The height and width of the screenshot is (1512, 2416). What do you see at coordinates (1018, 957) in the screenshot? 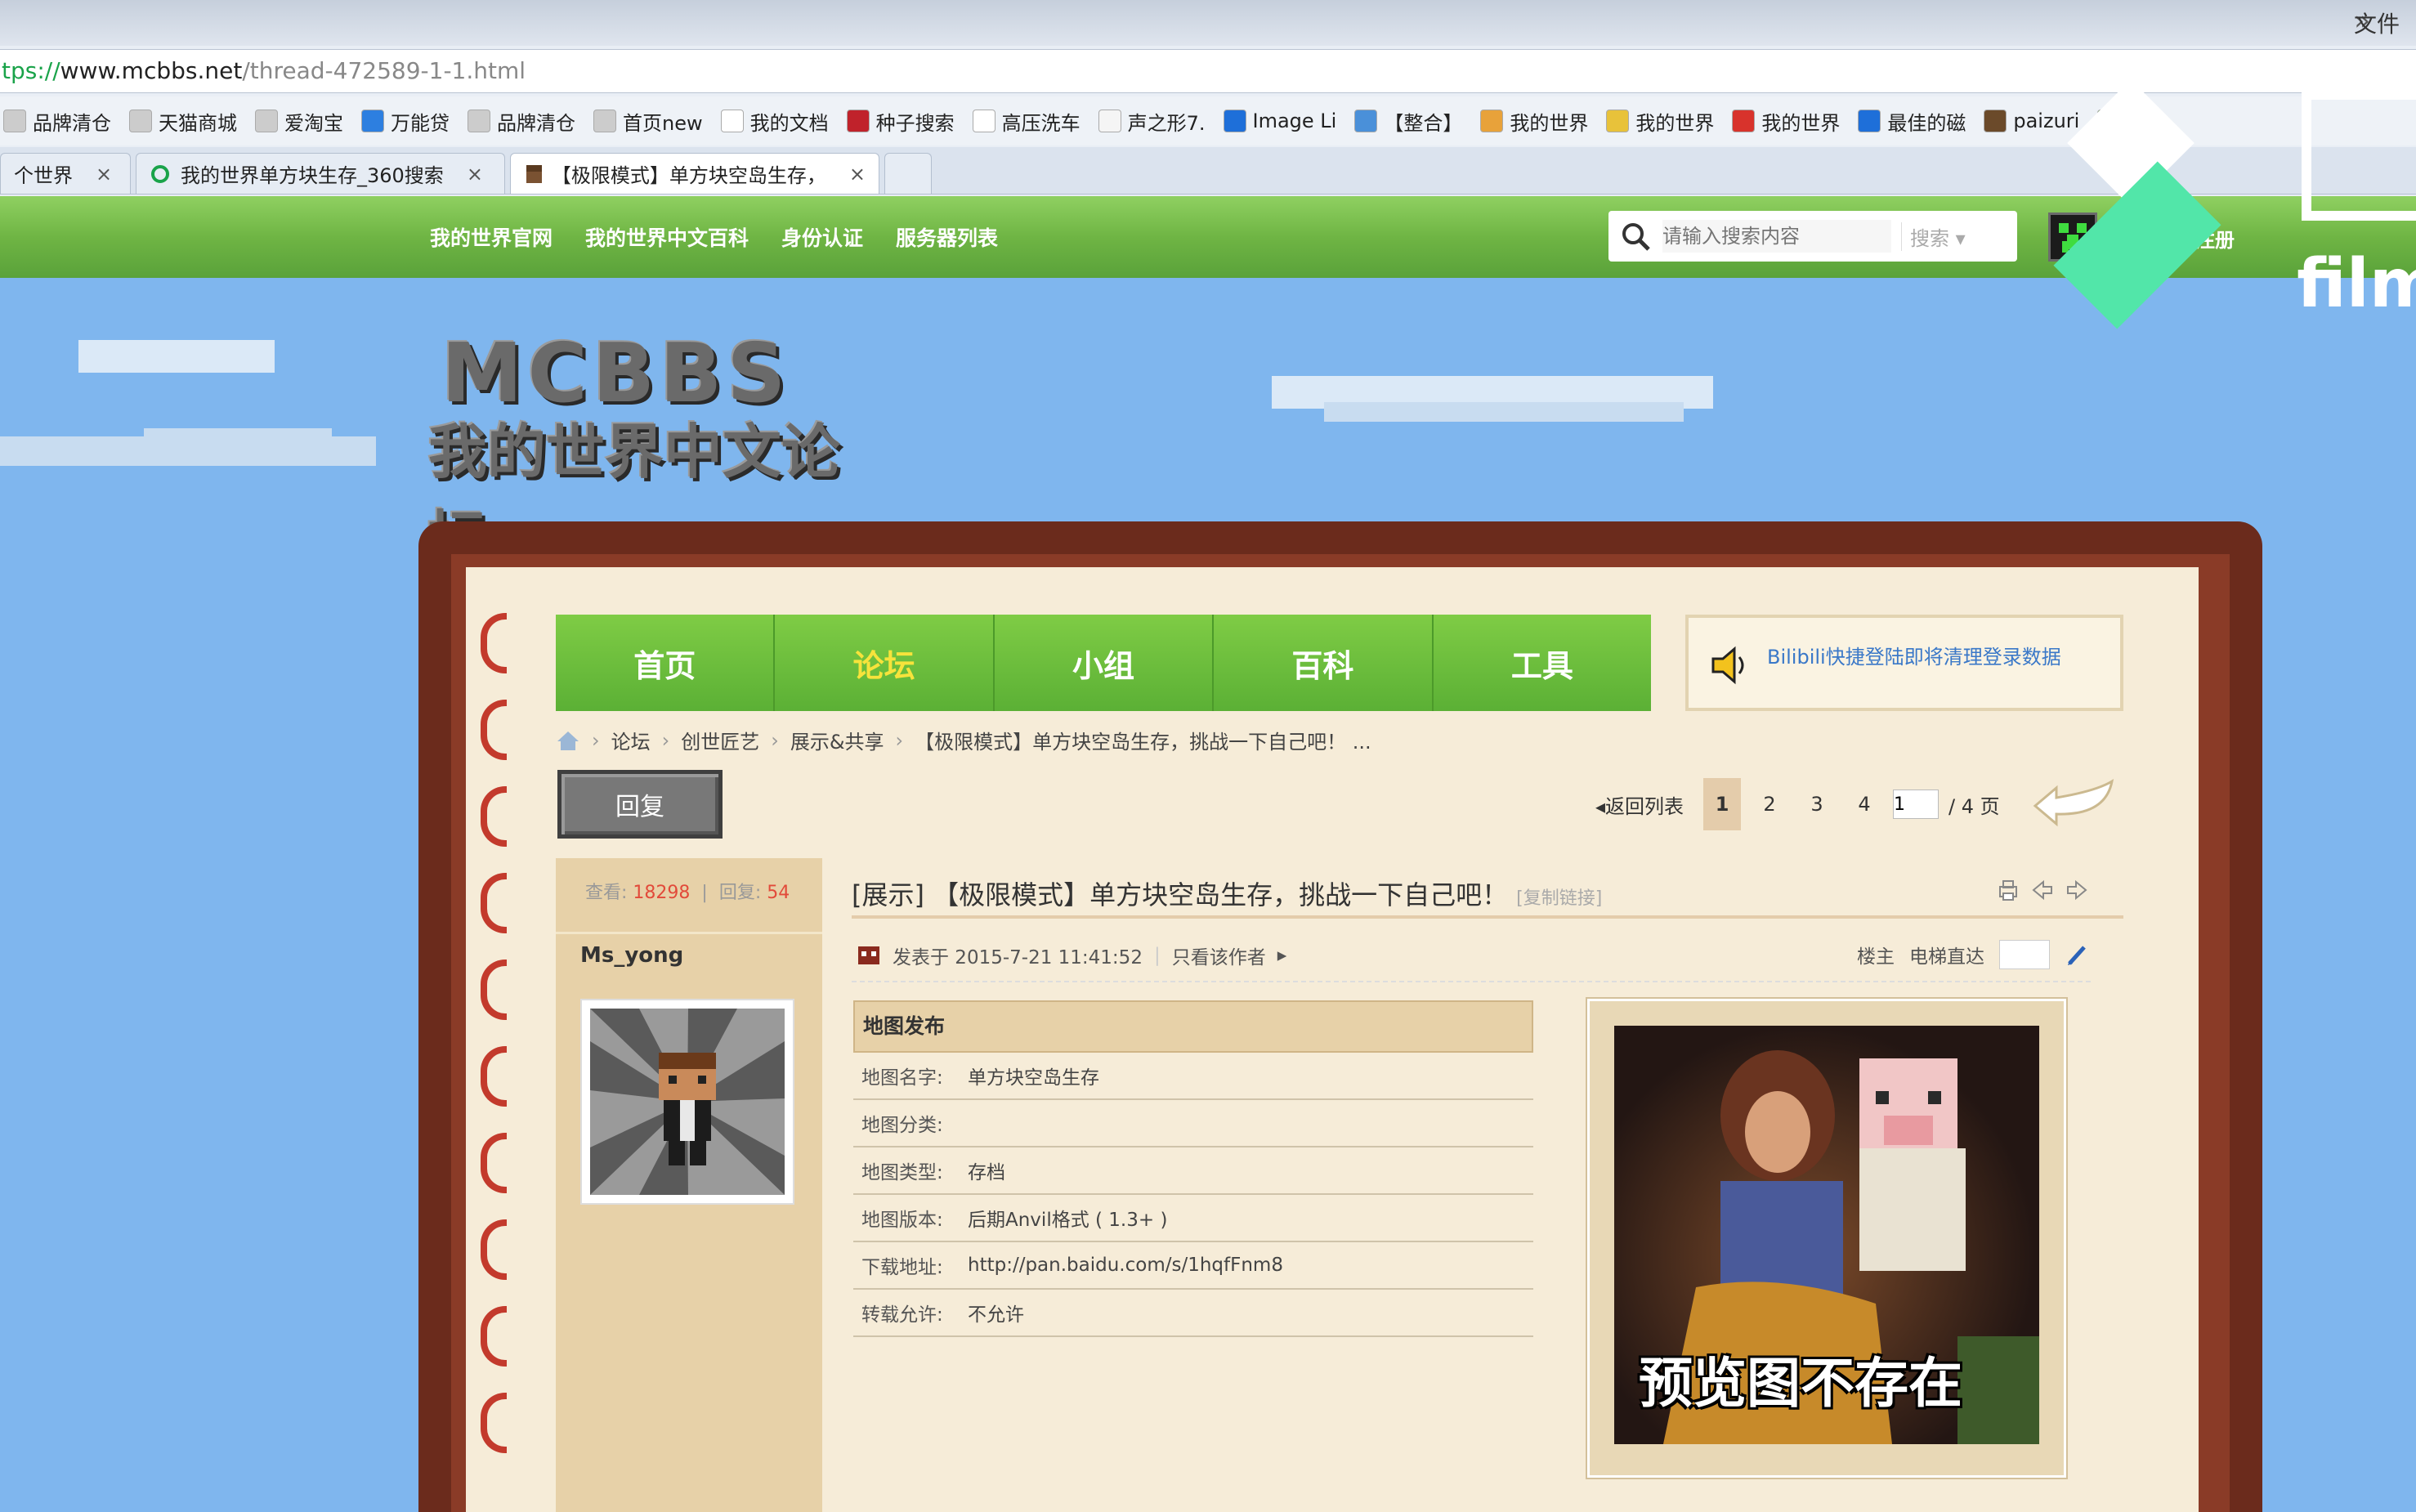
I see `post-date: 发表于 2015-7-21 11:41:52` at bounding box center [1018, 957].